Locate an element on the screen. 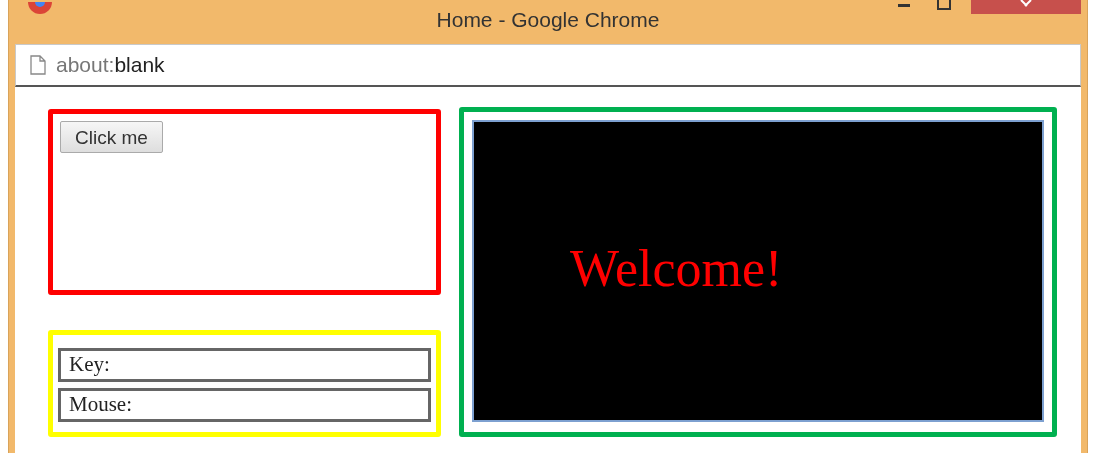 The width and height of the screenshot is (1096, 453). click-me-button: Click me is located at coordinates (111, 137).